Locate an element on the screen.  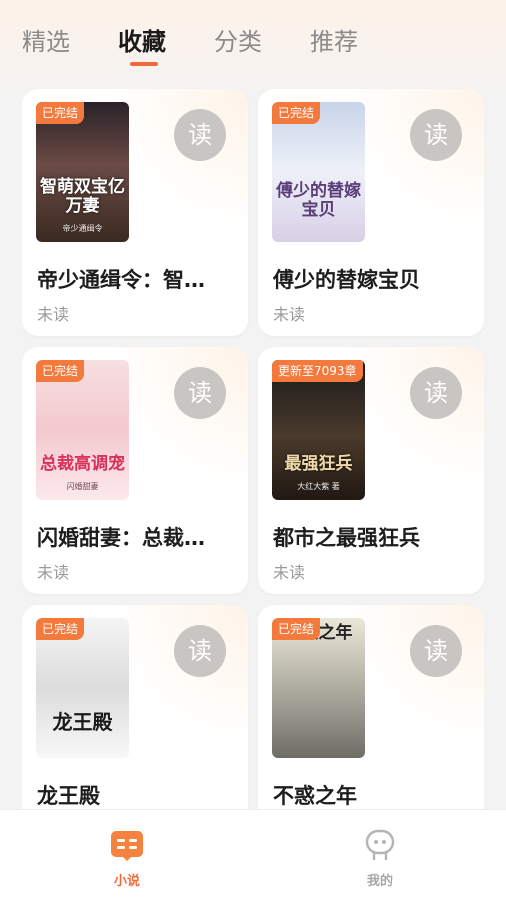
profile-icon is located at coordinates (380, 845).